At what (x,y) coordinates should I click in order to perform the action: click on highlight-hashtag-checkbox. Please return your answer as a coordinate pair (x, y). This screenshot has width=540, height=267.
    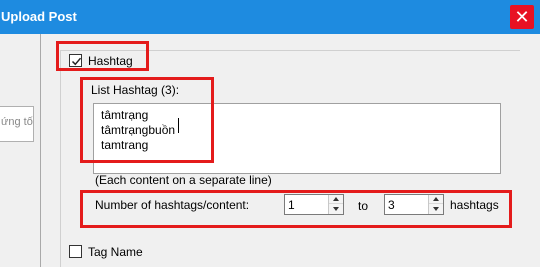
    Looking at the image, I should click on (102, 56).